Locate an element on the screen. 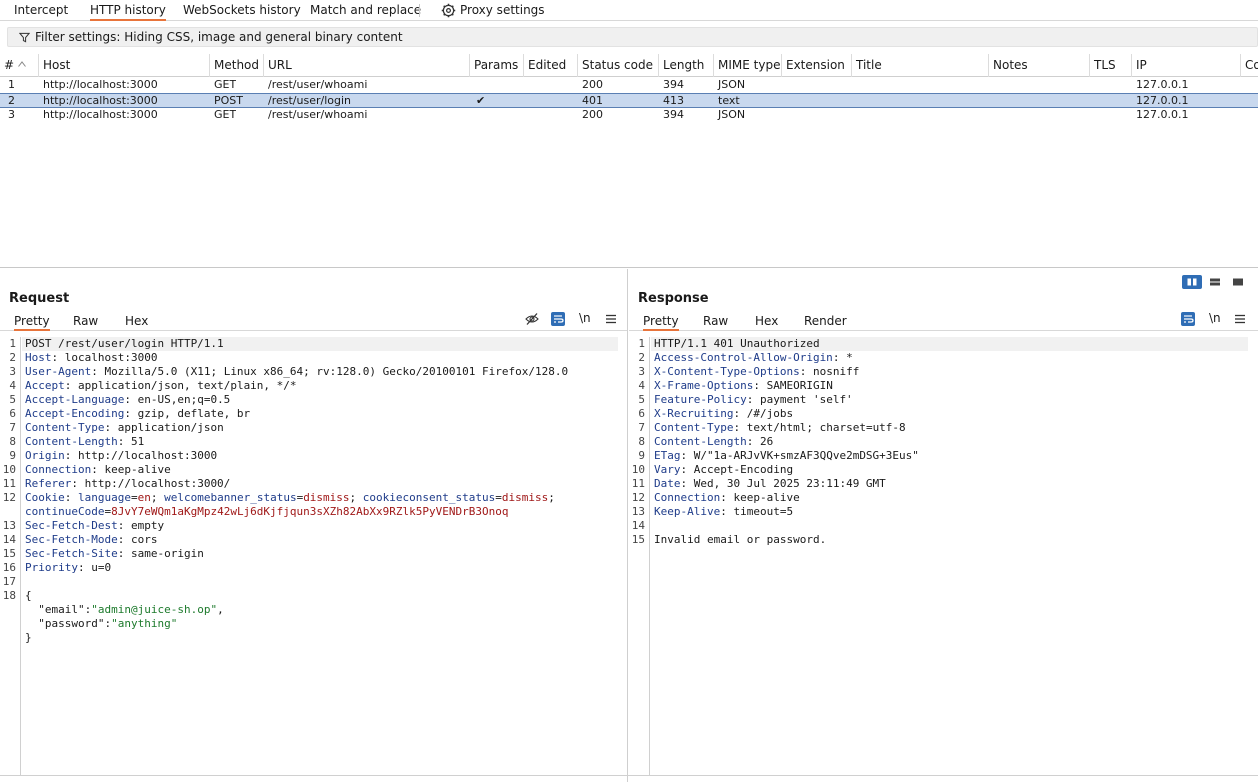 The image size is (1258, 782). column-label: # is located at coordinates (9, 65).